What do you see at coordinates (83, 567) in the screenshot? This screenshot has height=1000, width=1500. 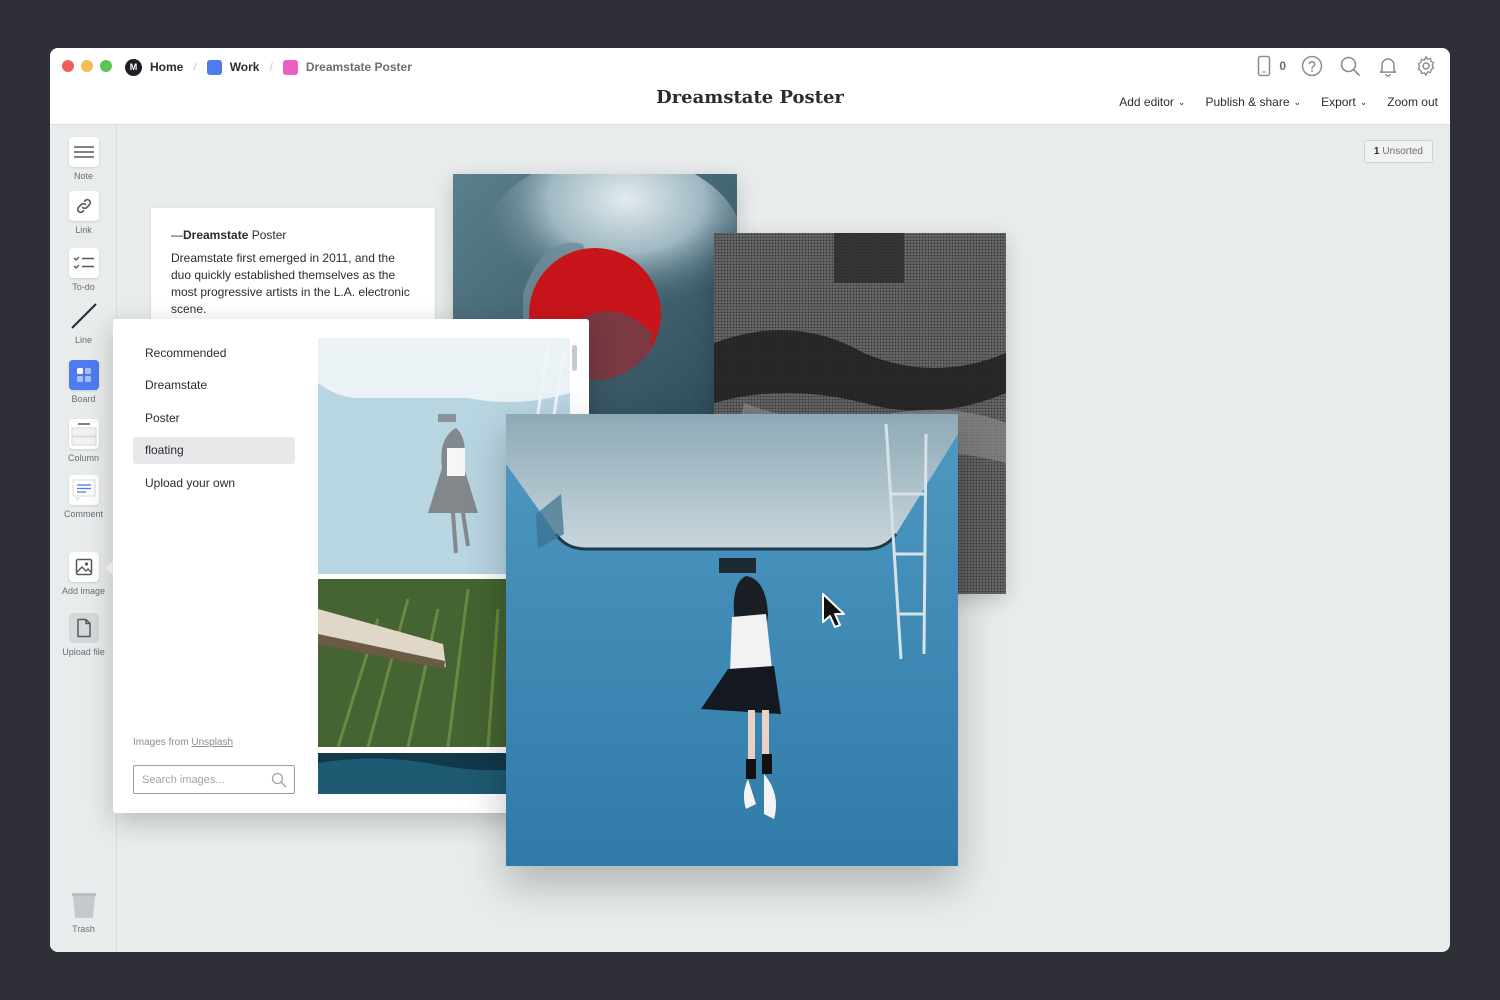 I see `image-icon` at bounding box center [83, 567].